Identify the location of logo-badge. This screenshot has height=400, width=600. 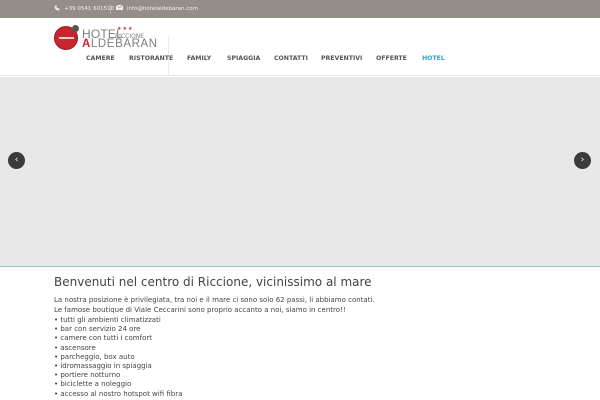
(75, 28).